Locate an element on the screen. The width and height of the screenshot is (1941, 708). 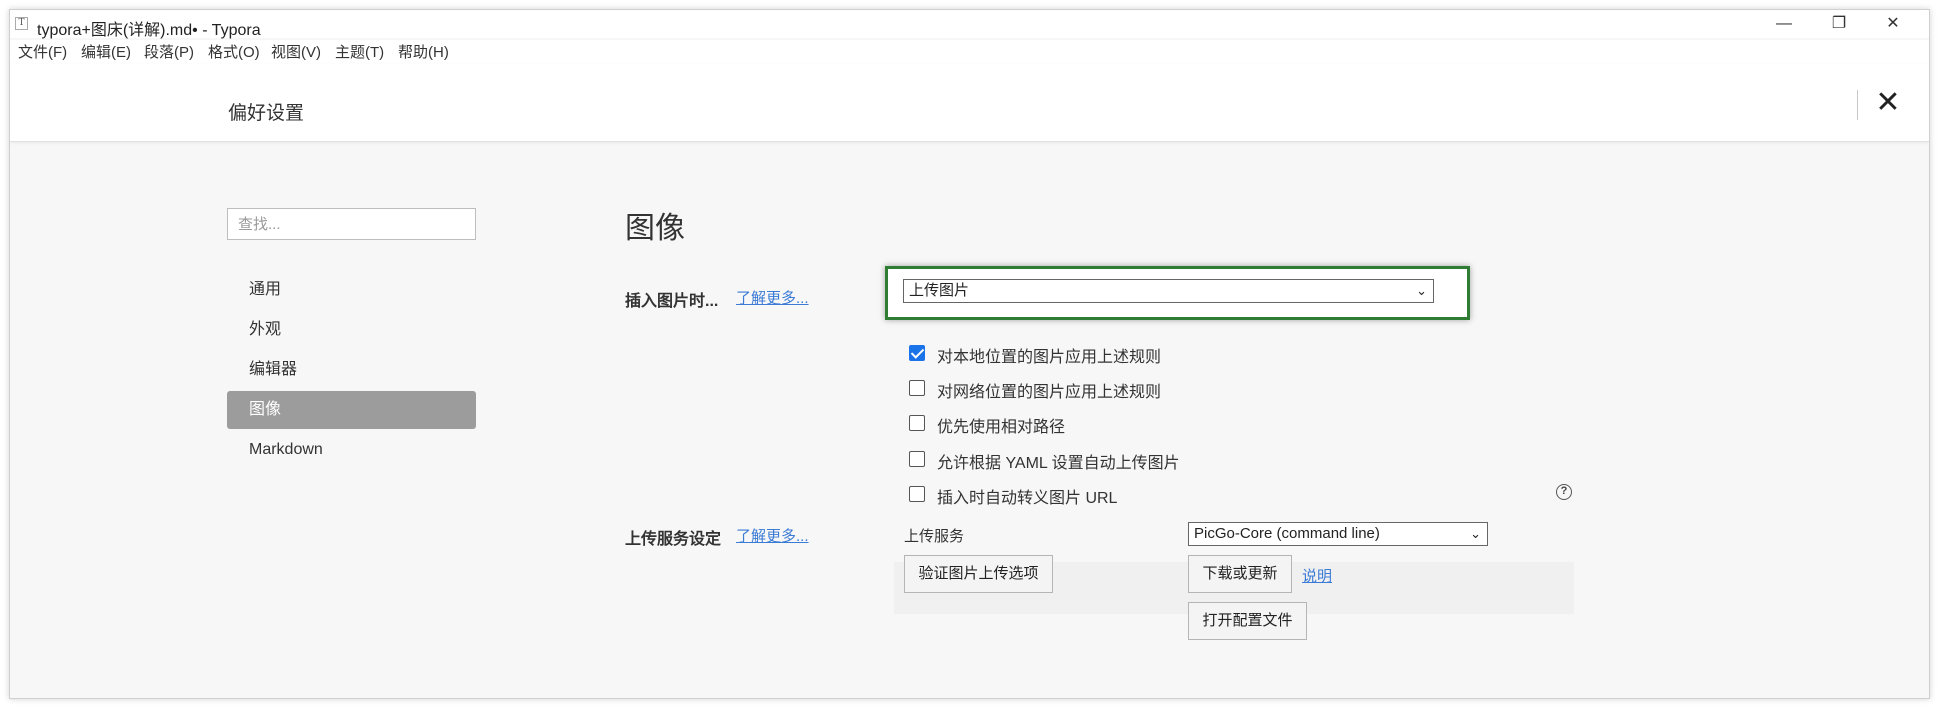
image-section-title: 图像 is located at coordinates (655, 228).